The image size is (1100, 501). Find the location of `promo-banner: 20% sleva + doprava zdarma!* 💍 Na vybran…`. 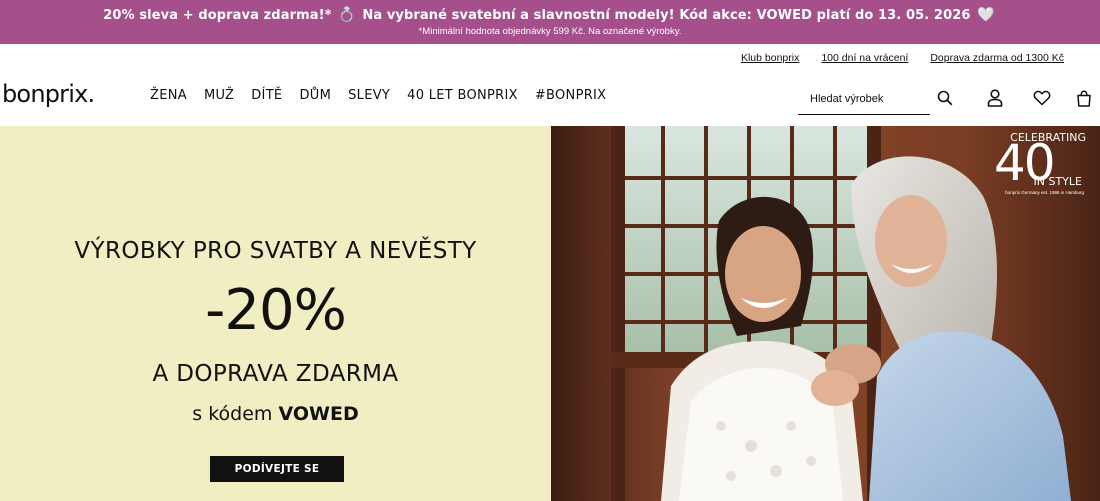

promo-banner: 20% sleva + doprava zdarma!* 💍 Na vybran… is located at coordinates (550, 22).